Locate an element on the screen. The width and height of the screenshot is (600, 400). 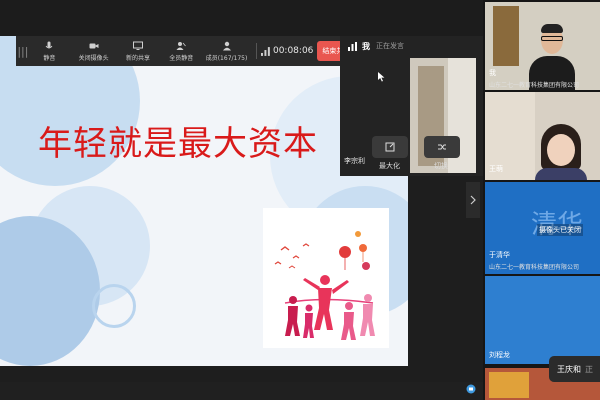
popup-extra: 正 is located at coordinates (589, 369).